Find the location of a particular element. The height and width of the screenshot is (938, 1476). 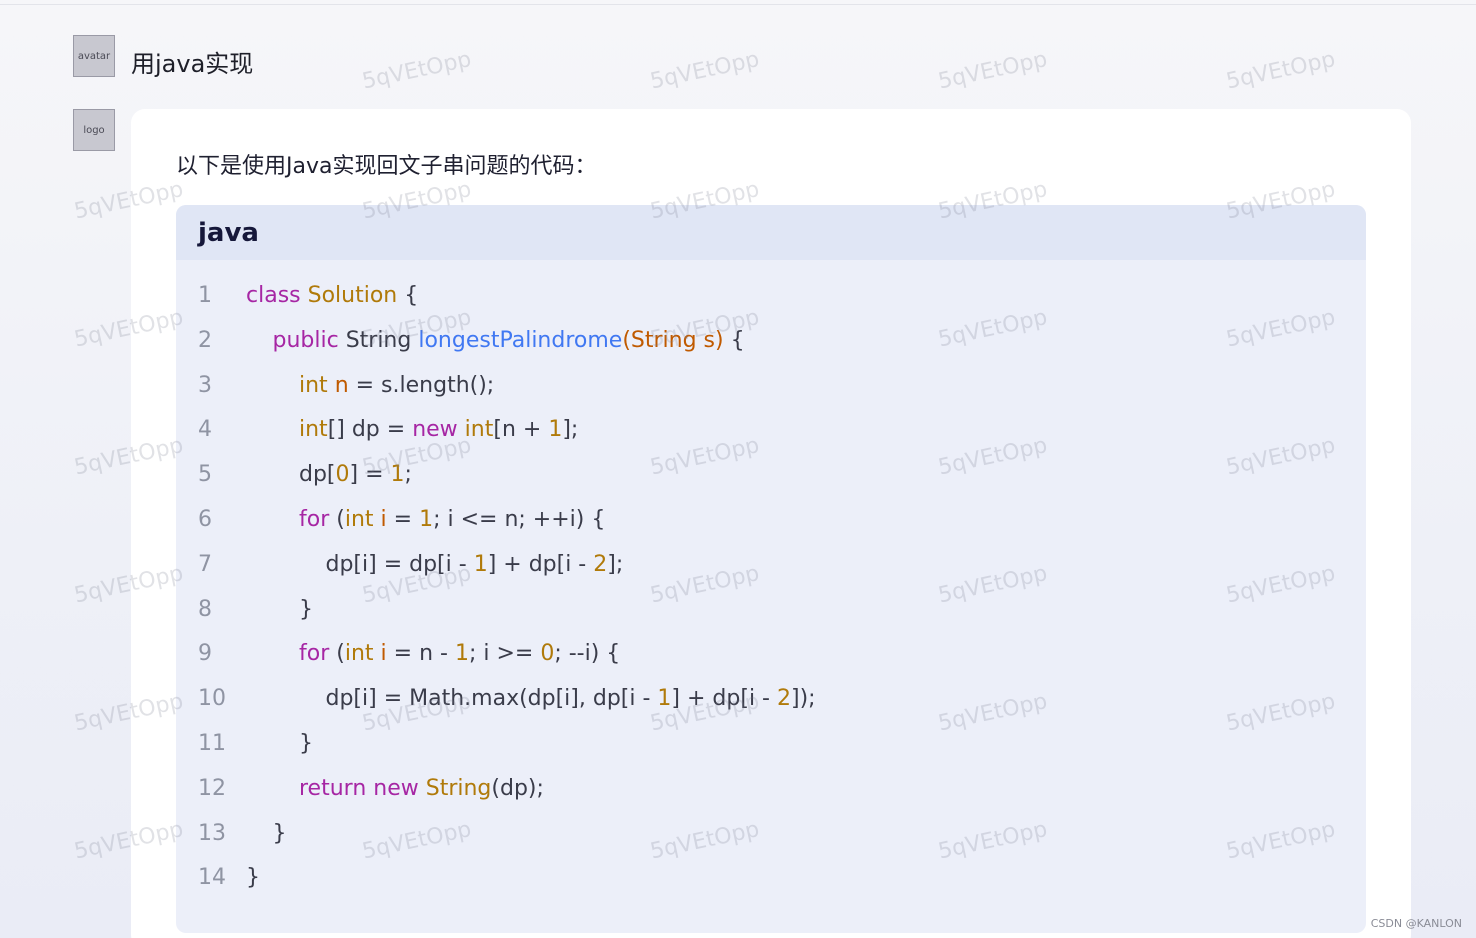

code-text: dp[i] = dp[i - 1] + dp[i - 2]; is located at coordinates (475, 564).